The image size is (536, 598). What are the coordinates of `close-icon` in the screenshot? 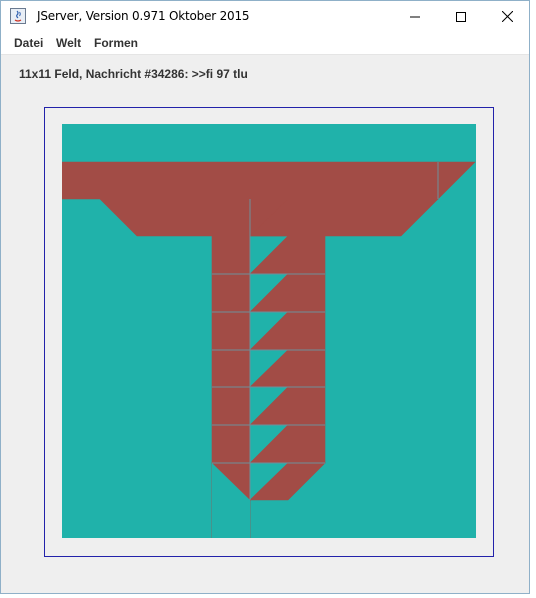 It's located at (507, 16).